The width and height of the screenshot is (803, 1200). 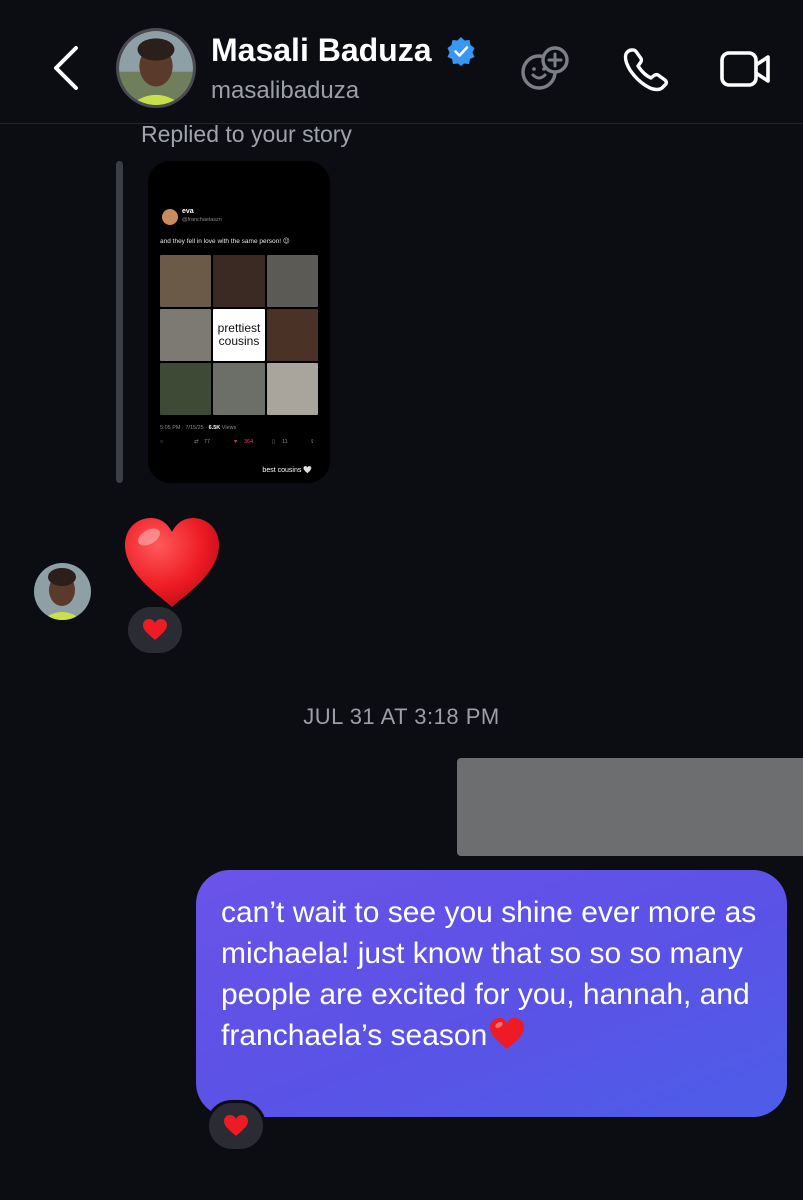 What do you see at coordinates (240, 444) in the screenshot?
I see `post-actions: ○ ⇄ 77 ♥ 364 ▯ 11 ⇪` at bounding box center [240, 444].